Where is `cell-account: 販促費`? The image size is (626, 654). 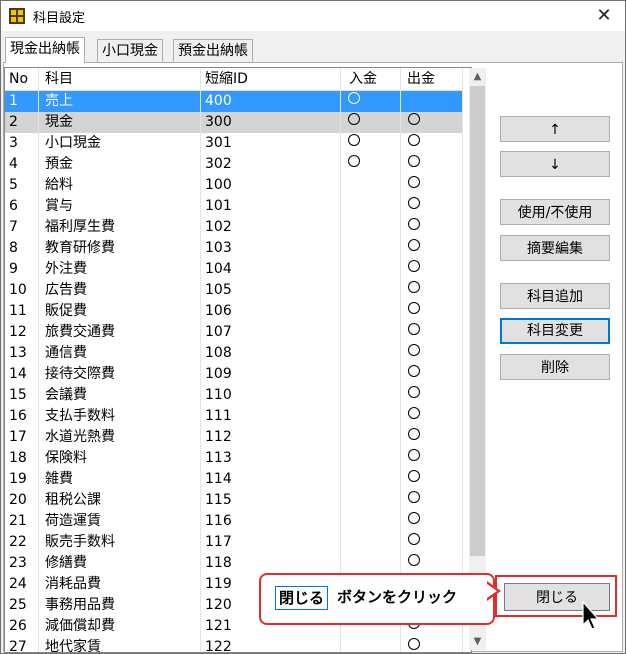 cell-account: 販促費 is located at coordinates (120, 311).